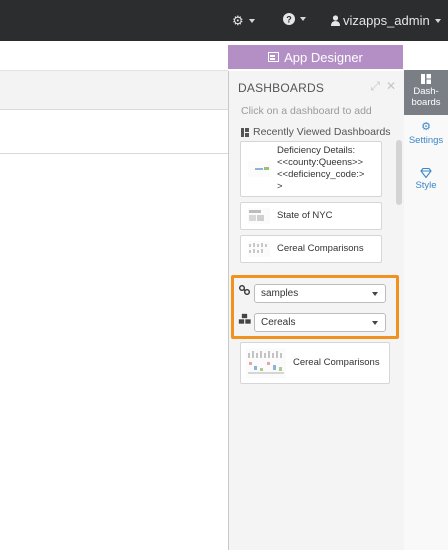  What do you see at coordinates (335, 20) in the screenshot?
I see `user-icon` at bounding box center [335, 20].